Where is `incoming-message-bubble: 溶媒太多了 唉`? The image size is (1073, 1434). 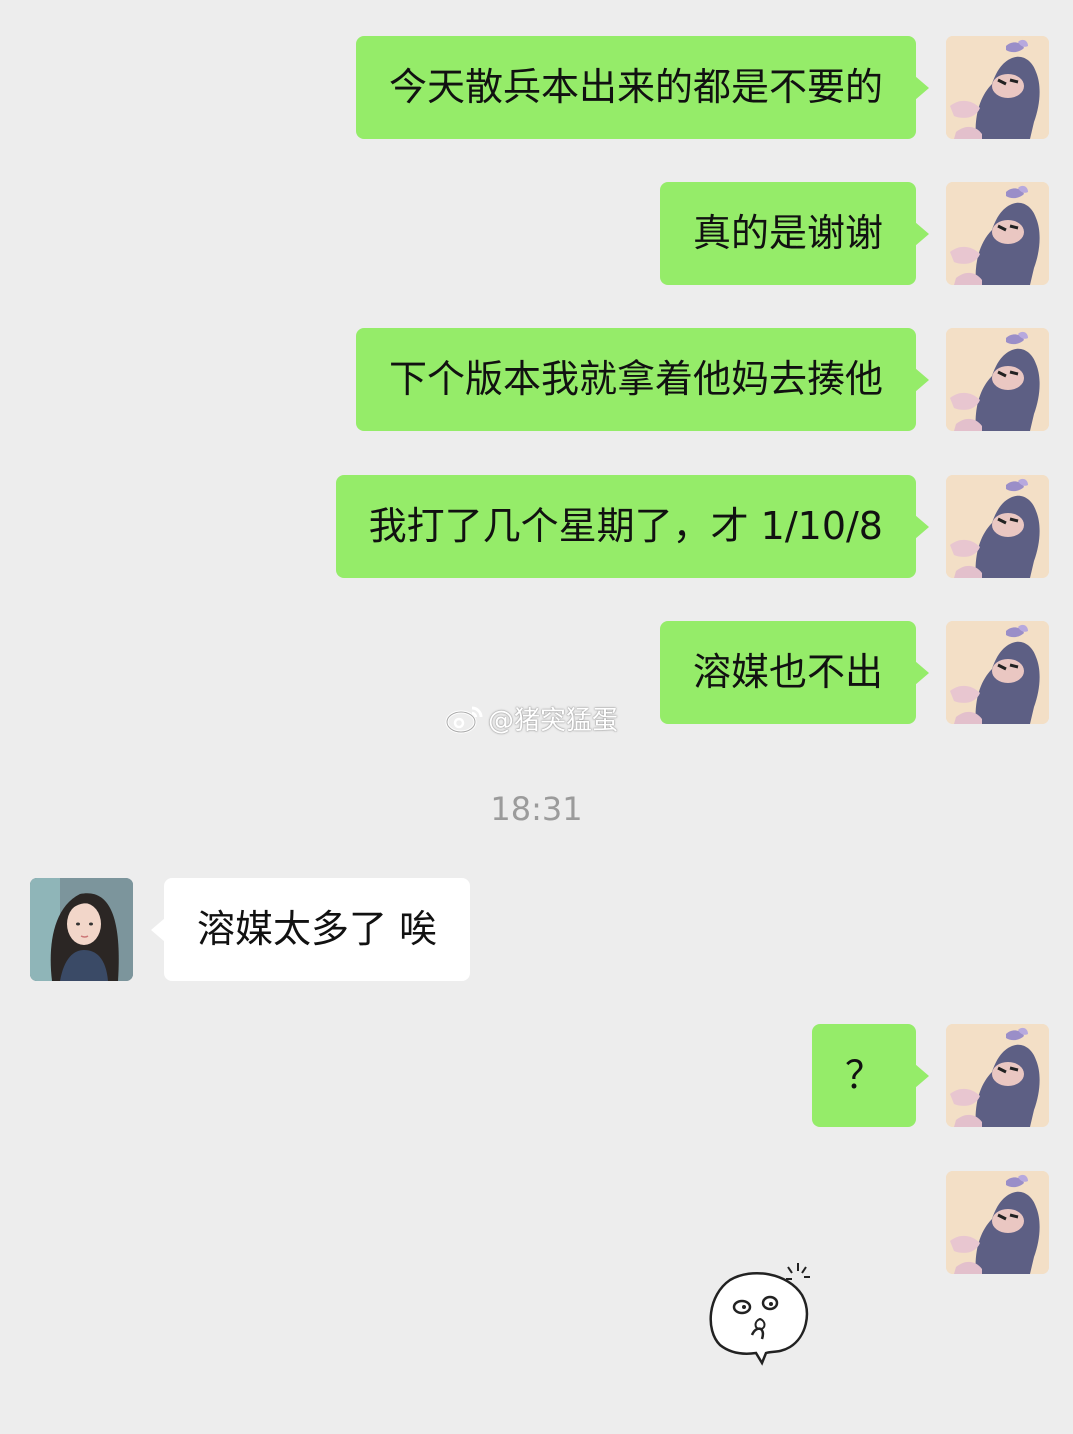
incoming-message-bubble: 溶媒太多了 唉 is located at coordinates (310, 929).